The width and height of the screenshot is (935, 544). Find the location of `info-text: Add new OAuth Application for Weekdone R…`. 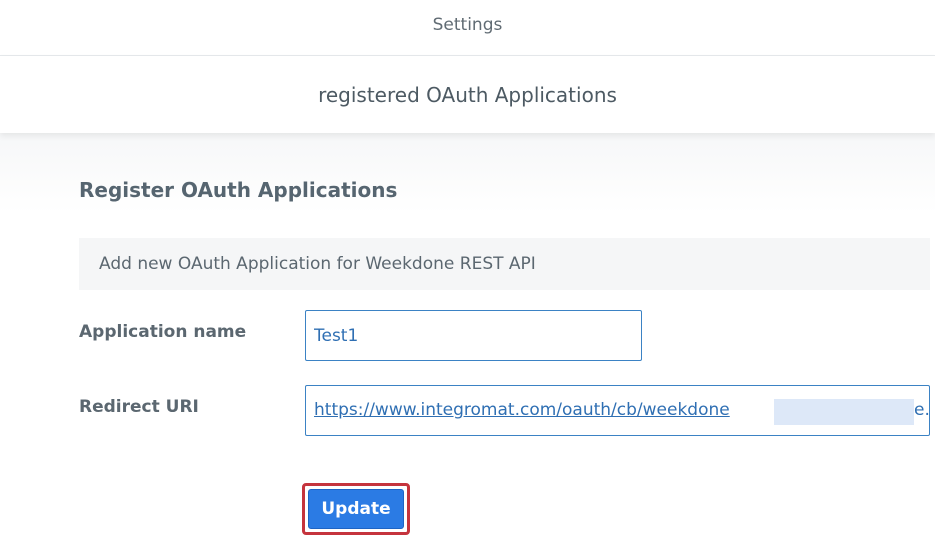

info-text: Add new OAuth Application for Weekdone R… is located at coordinates (317, 264).